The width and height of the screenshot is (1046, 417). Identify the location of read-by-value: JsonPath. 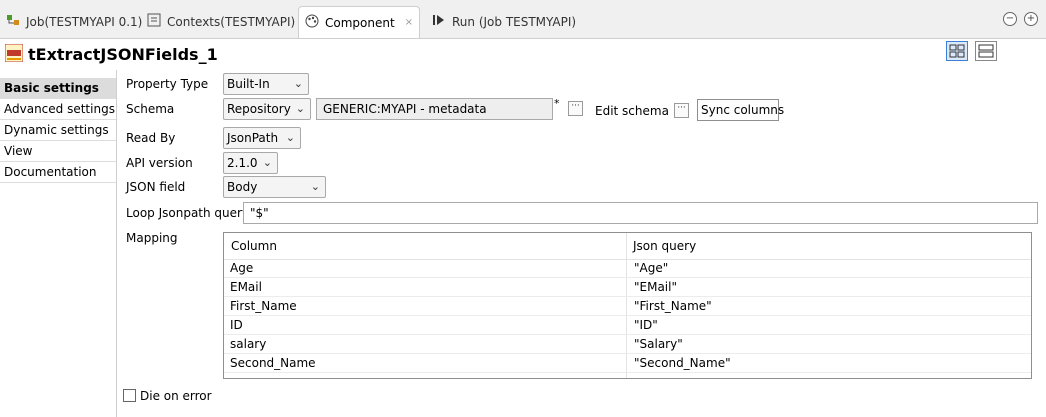
(253, 138).